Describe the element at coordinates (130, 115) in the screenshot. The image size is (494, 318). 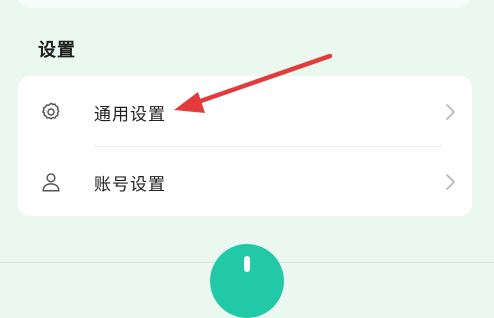
I see `settings-item-label: 通用设置` at that location.